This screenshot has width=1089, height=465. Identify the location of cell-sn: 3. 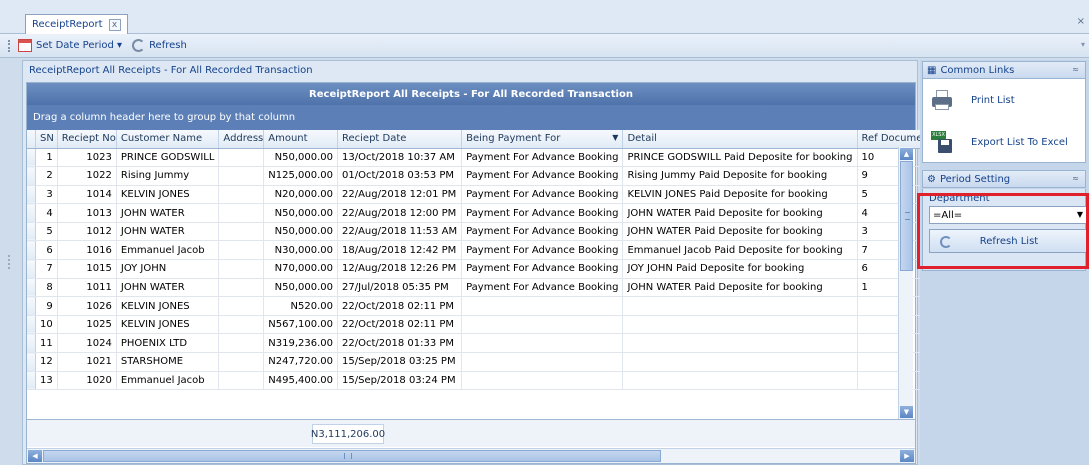
(46, 195).